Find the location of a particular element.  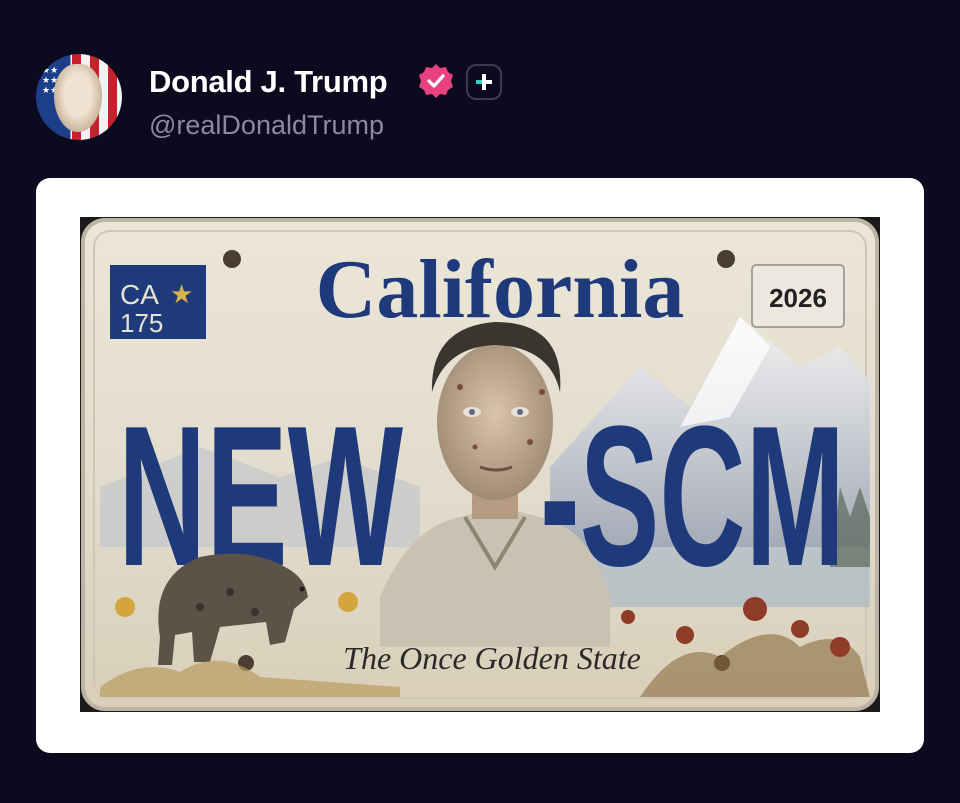

plate-state-name: California is located at coordinates (500, 289).